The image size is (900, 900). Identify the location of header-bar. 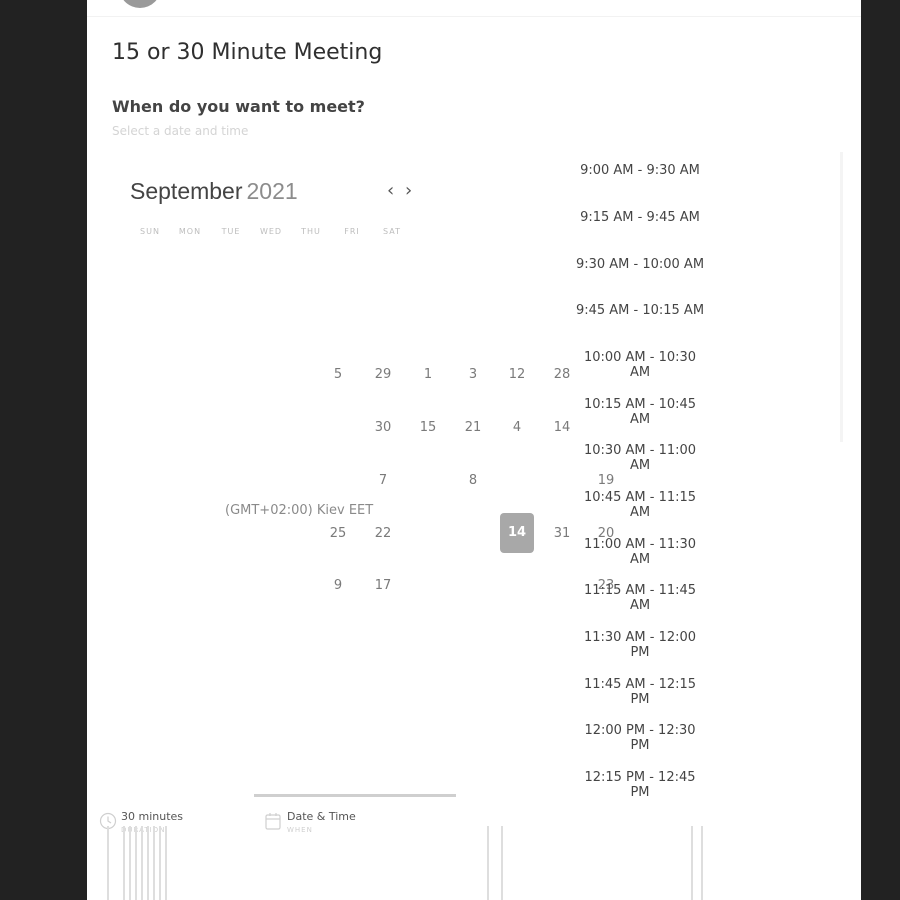
(474, 8).